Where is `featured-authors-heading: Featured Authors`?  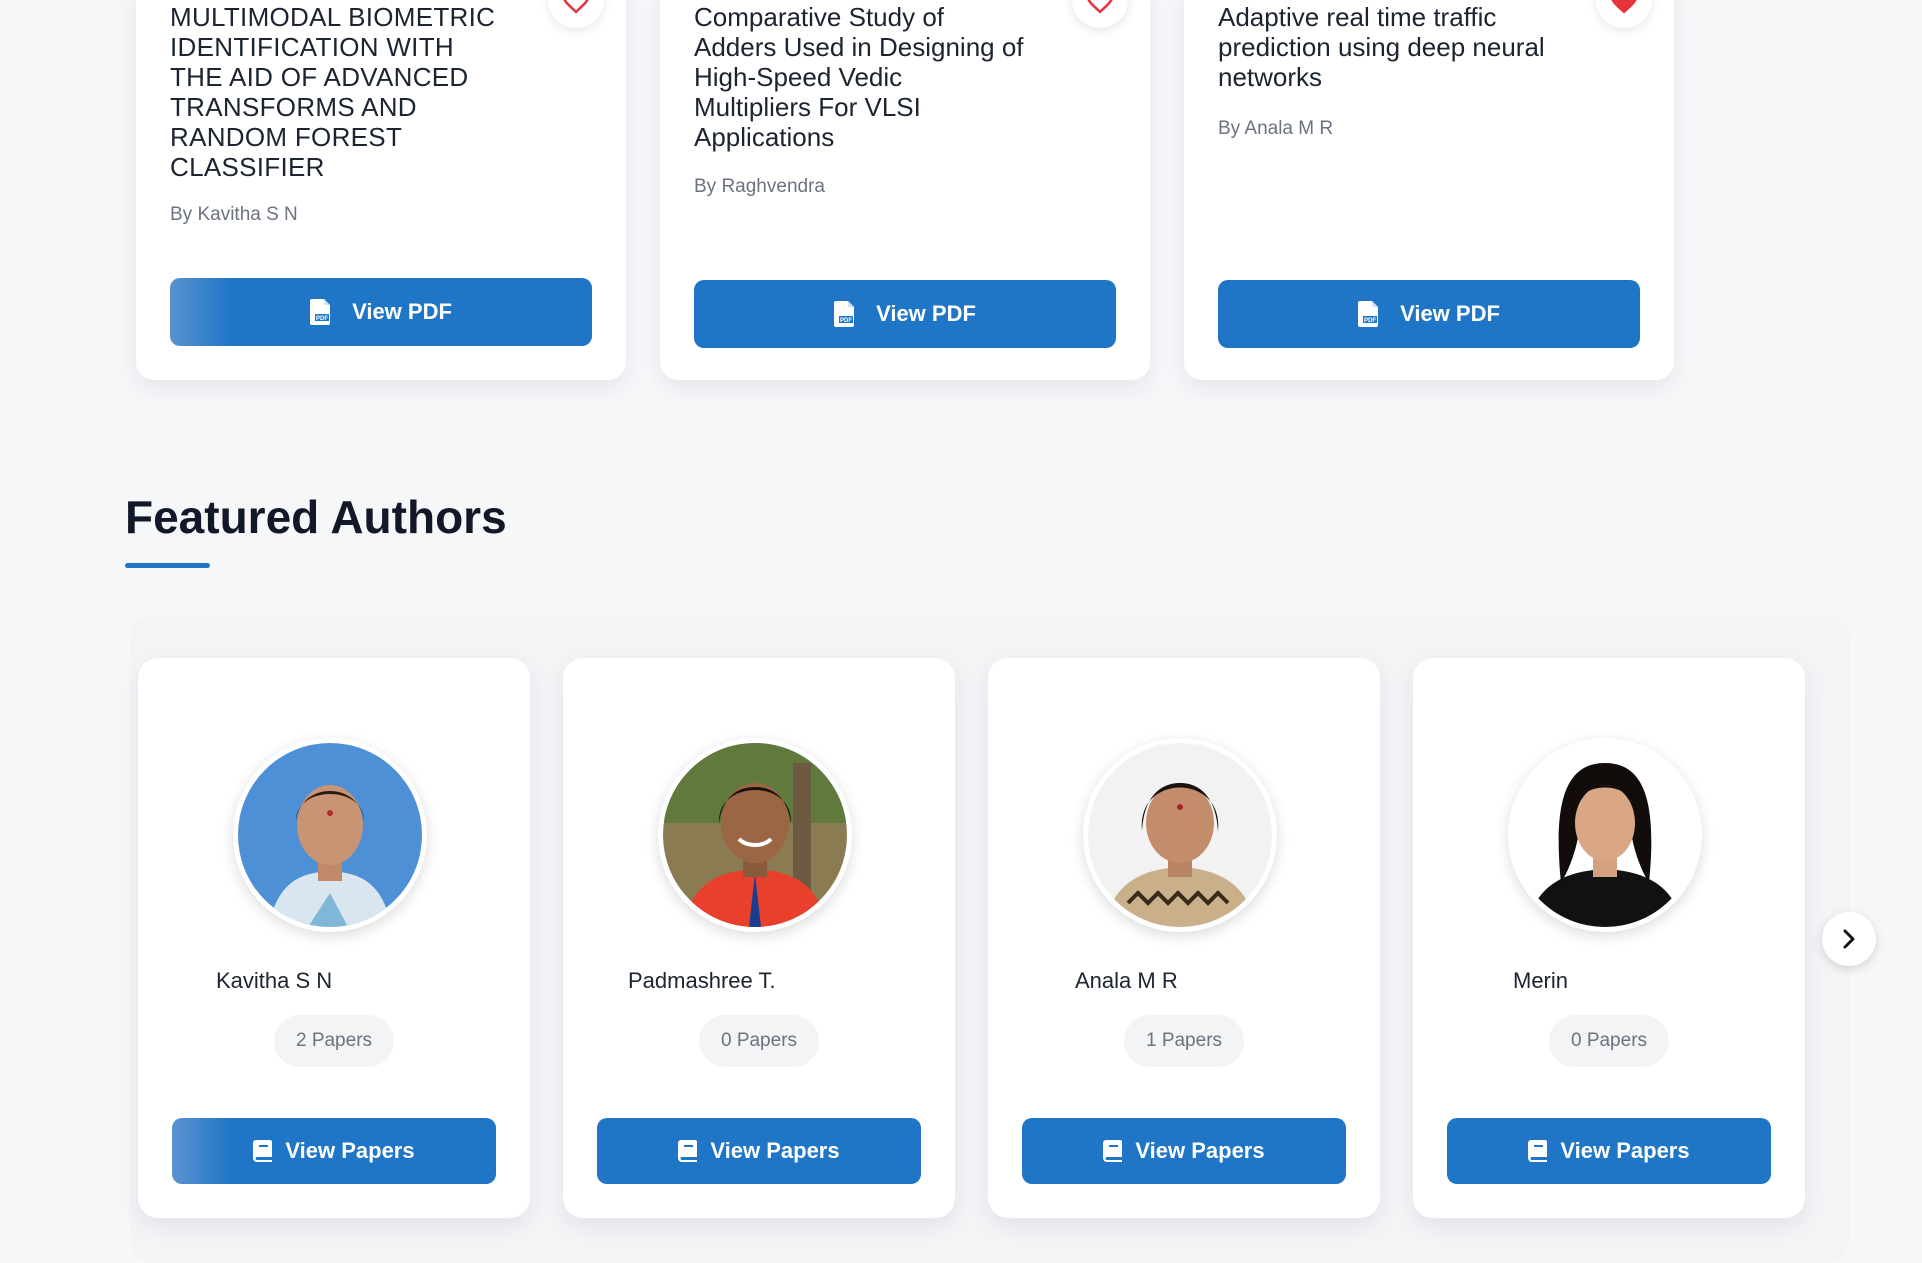
featured-authors-heading: Featured Authors is located at coordinates (316, 517).